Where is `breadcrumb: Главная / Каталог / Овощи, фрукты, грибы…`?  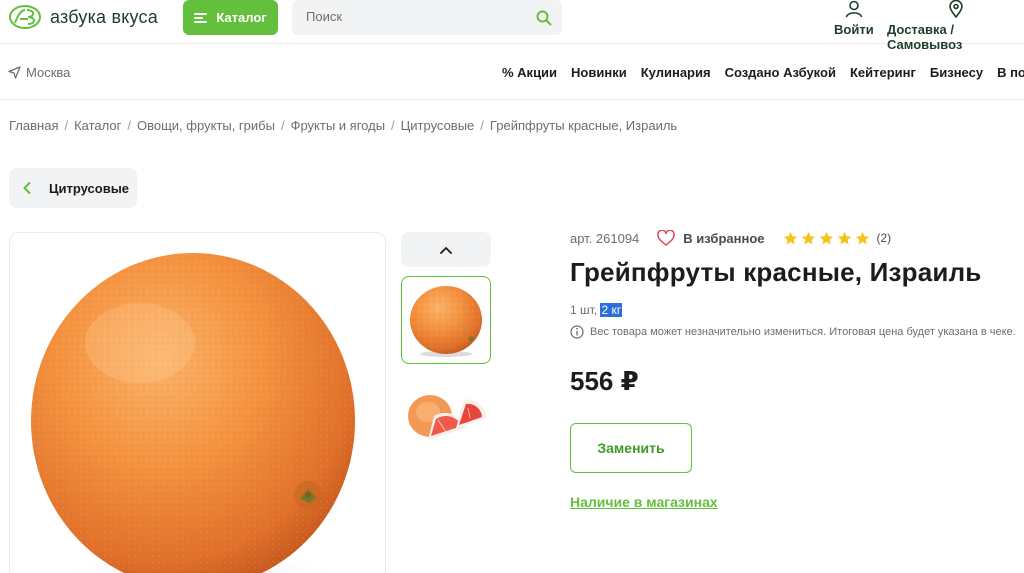 breadcrumb: Главная / Каталог / Овощи, фрукты, грибы… is located at coordinates (343, 125).